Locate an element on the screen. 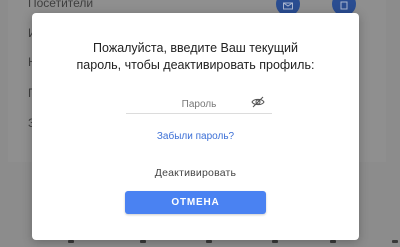 Image resolution: width=400 pixels, height=247 pixels. dialog-title-line-2: пароль, чтобы деактивировать профиль: is located at coordinates (195, 65).